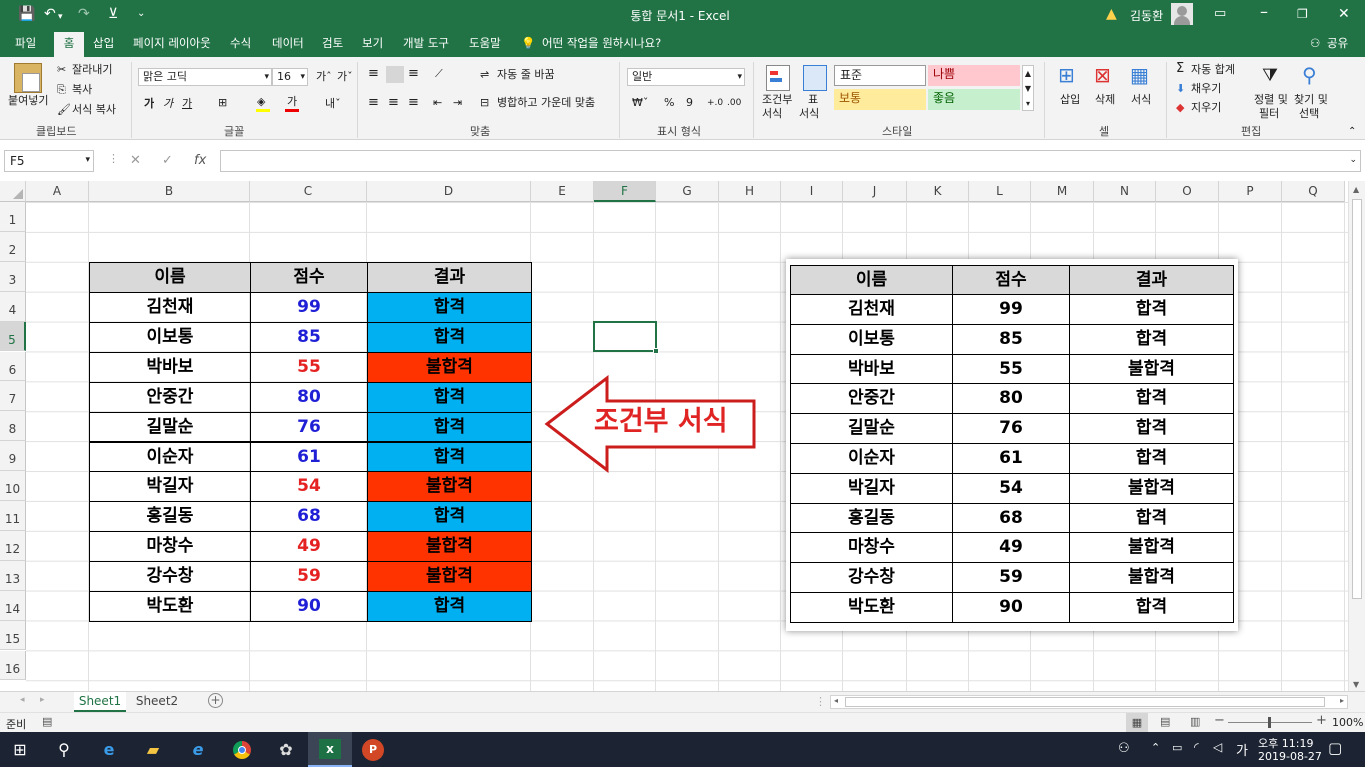 The height and width of the screenshot is (767, 1365). What do you see at coordinates (484, 103) in the screenshot?
I see `merge-icon: ⊟` at bounding box center [484, 103].